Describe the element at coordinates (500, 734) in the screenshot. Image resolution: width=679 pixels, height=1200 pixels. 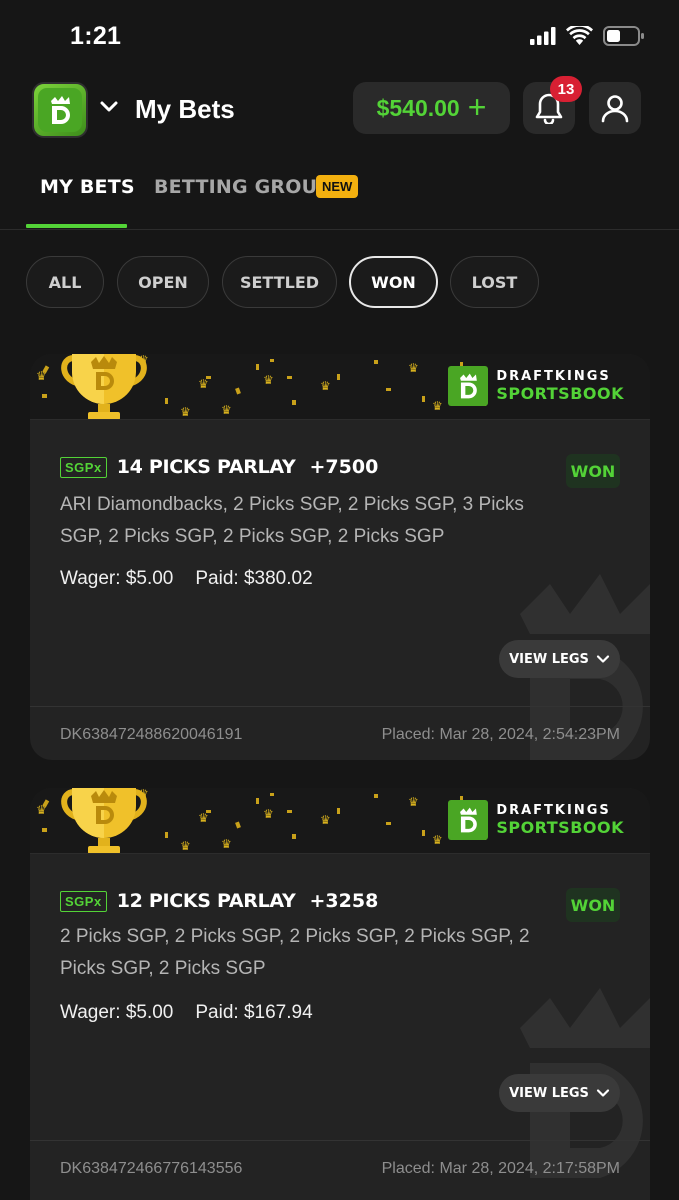
I see `placed-timestamp: Placed: Mar 28, 2024, 2:54:23PM` at that location.